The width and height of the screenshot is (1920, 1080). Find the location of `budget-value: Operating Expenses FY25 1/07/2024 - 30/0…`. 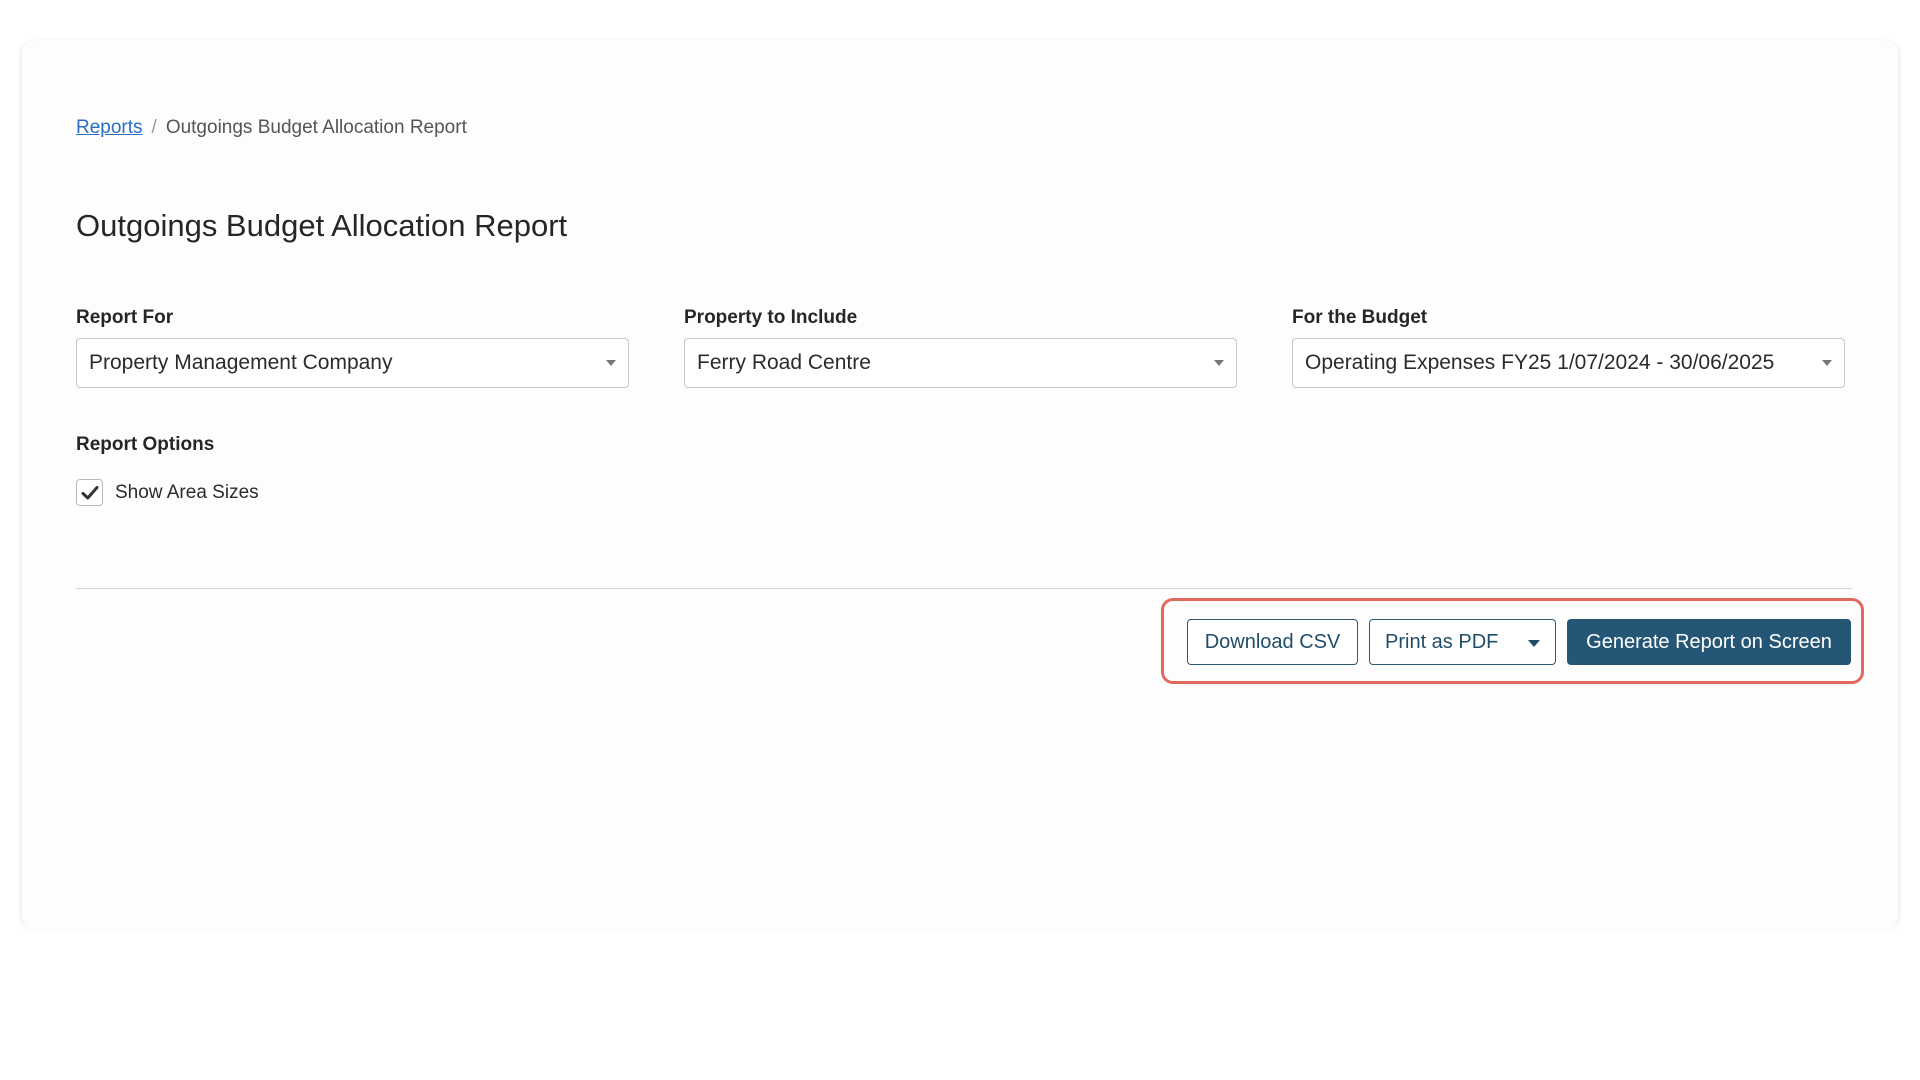

budget-value: Operating Expenses FY25 1/07/2024 - 30/0… is located at coordinates (1540, 362).